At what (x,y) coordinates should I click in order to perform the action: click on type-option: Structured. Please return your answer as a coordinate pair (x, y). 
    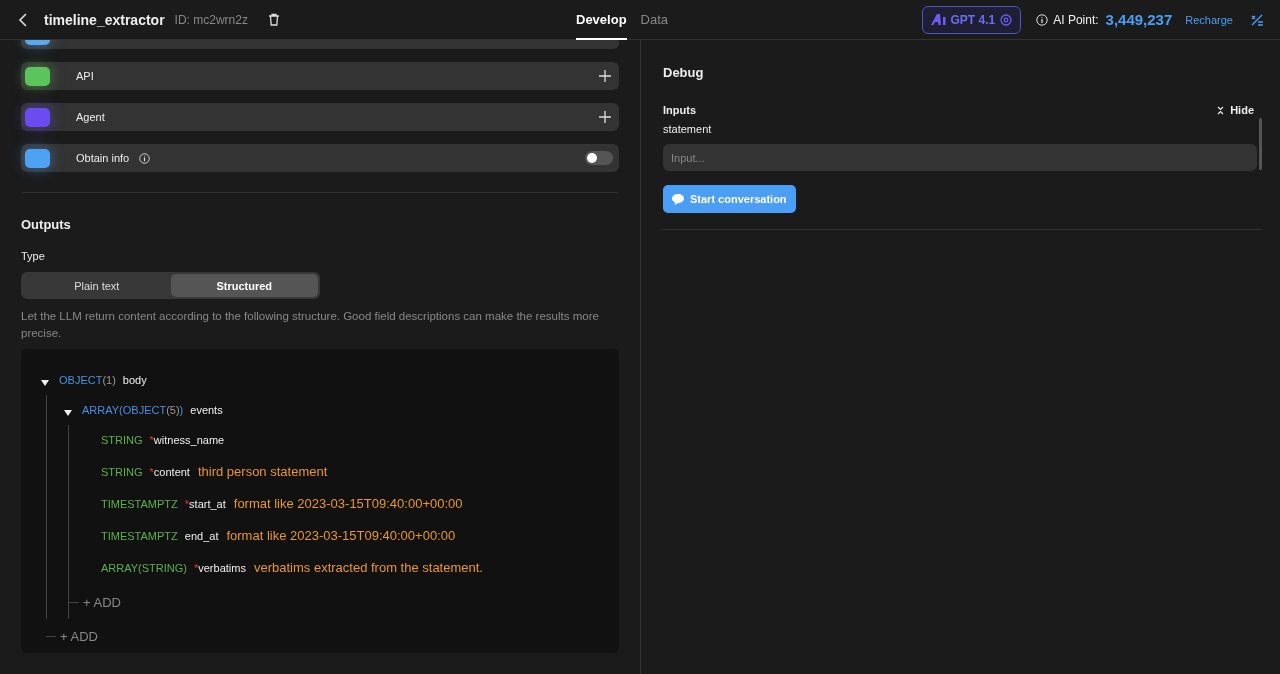
    Looking at the image, I should click on (244, 285).